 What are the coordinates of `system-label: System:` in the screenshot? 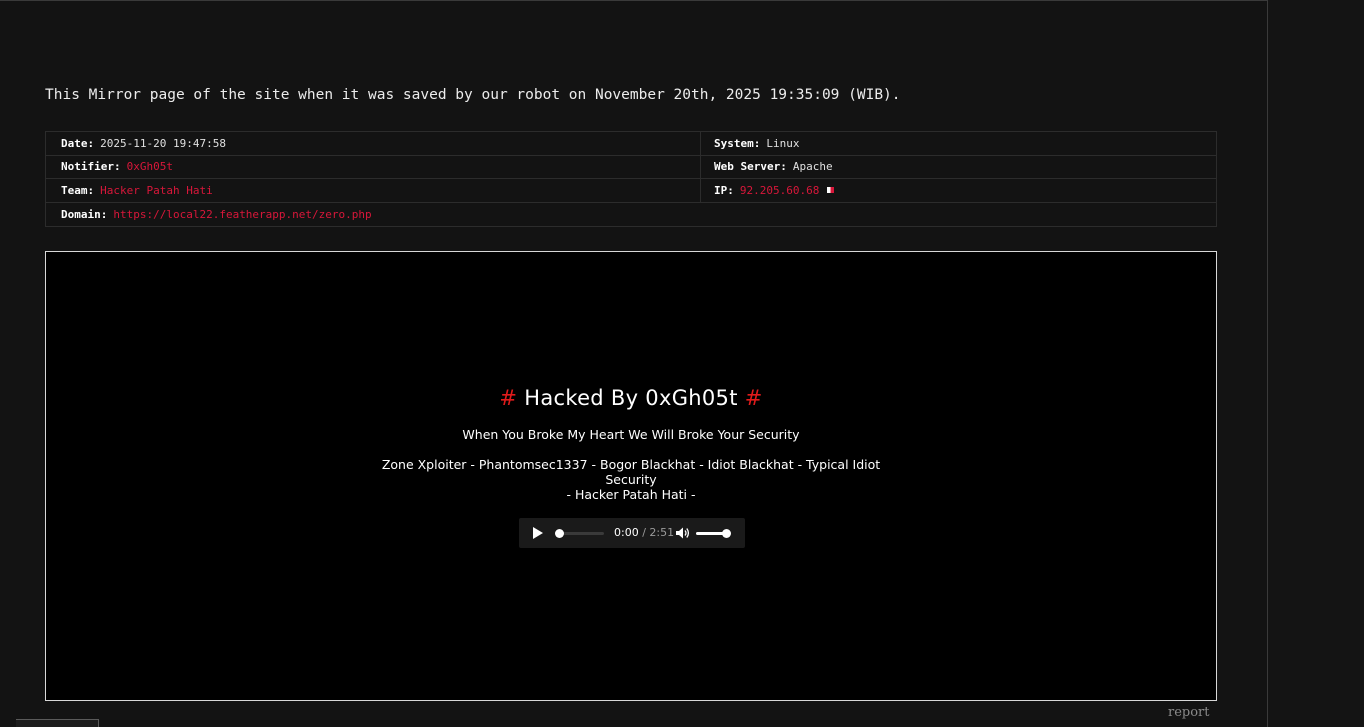 It's located at (737, 143).